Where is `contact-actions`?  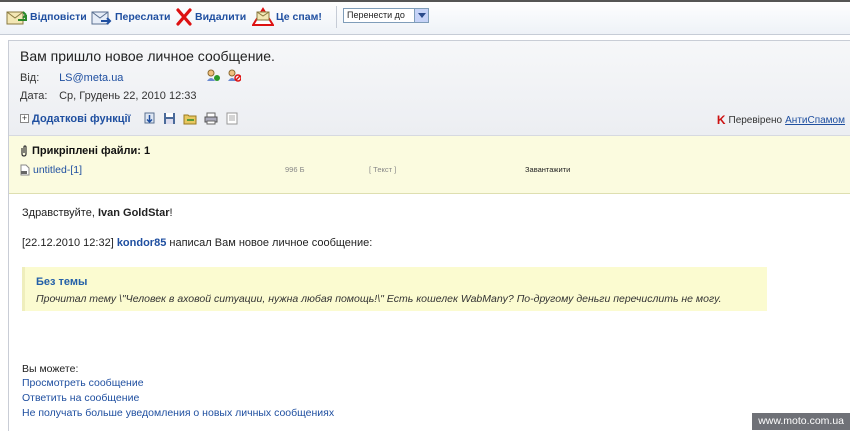
contact-actions is located at coordinates (224, 77).